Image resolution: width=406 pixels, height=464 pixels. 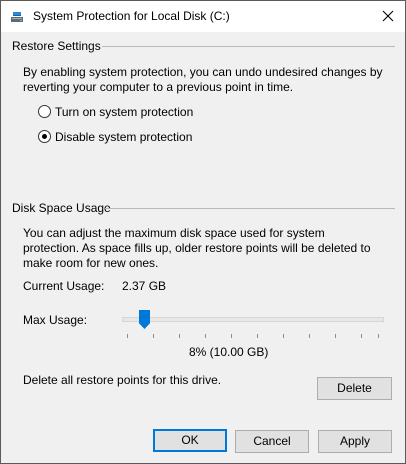 What do you see at coordinates (355, 441) in the screenshot?
I see `apply-button: Apply` at bounding box center [355, 441].